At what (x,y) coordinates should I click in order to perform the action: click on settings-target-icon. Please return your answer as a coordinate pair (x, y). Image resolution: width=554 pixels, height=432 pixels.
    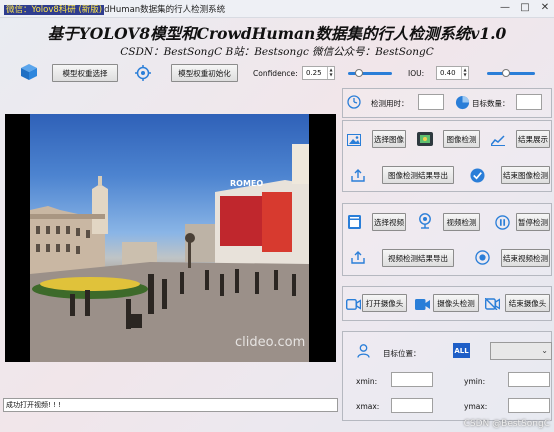
    Looking at the image, I should click on (143, 73).